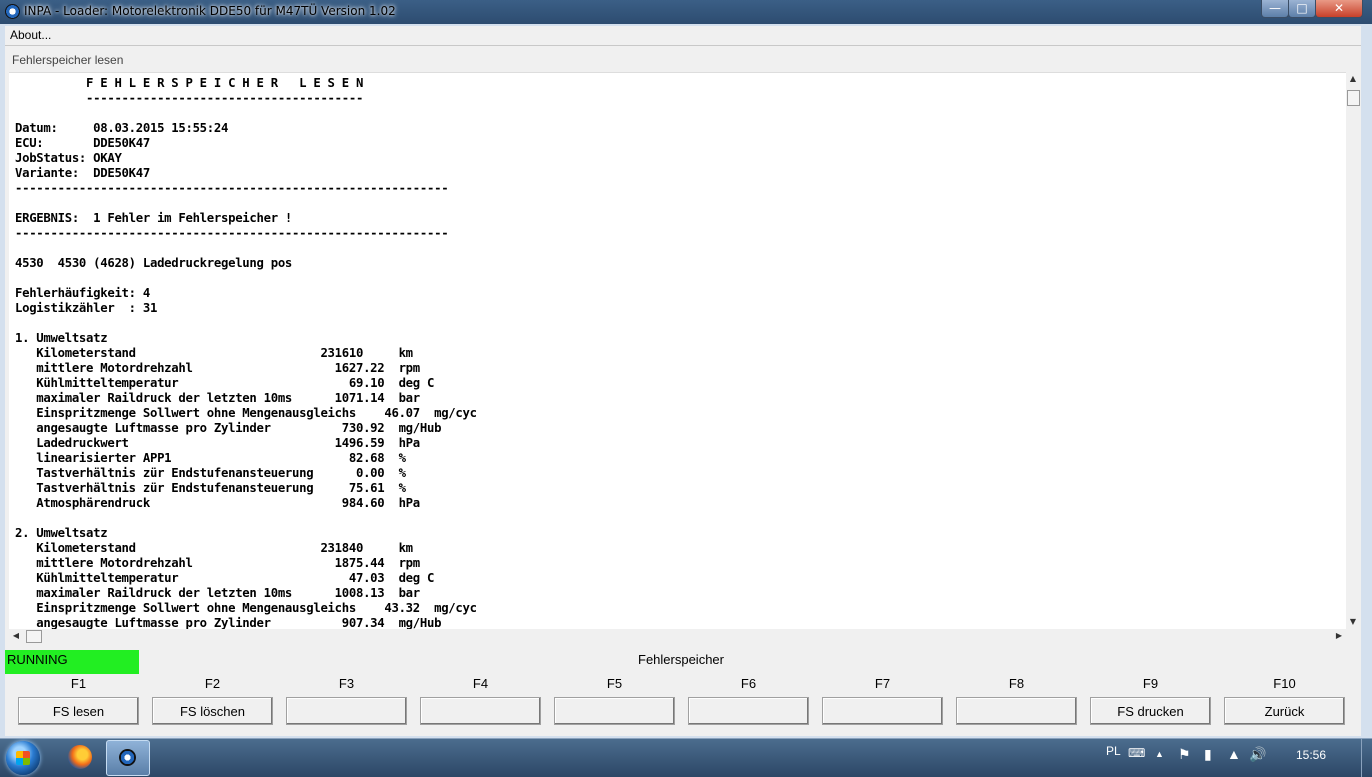 This screenshot has height=777, width=1372. I want to click on f7-button, so click(882, 711).